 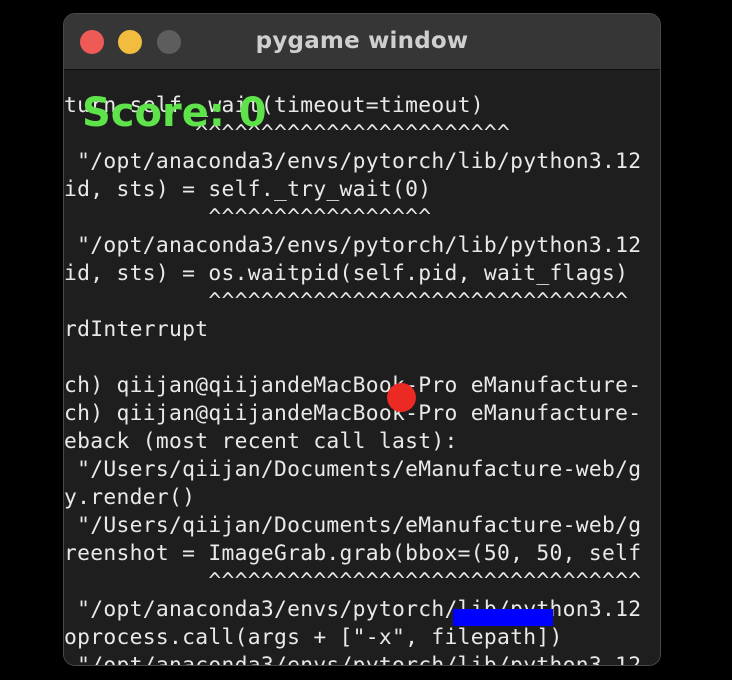 I want to click on title-bar: pygame window, so click(x=362, y=42).